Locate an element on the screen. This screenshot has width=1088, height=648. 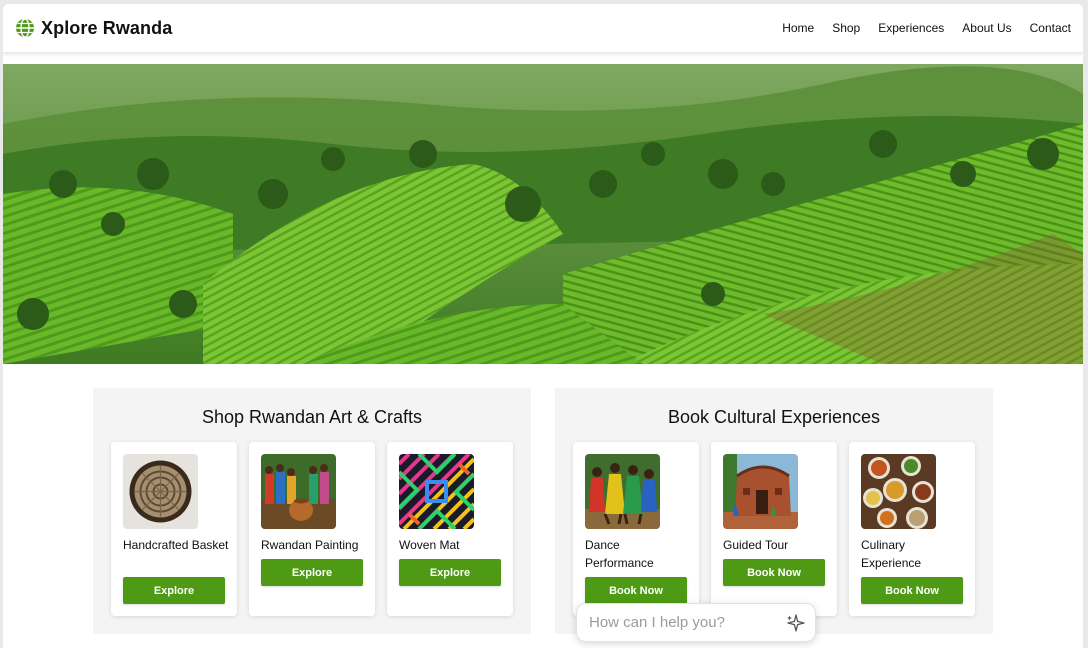
nav-home: Home is located at coordinates (798, 28).